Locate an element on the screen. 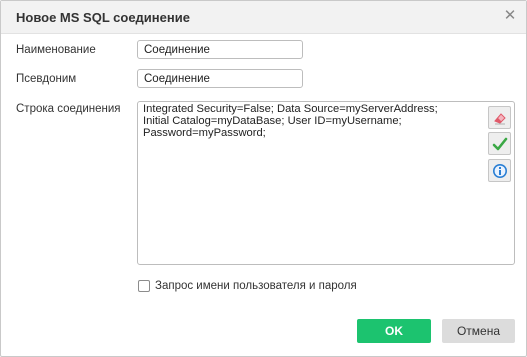 The width and height of the screenshot is (527, 357). connection-string-label: Строка соединения is located at coordinates (68, 109).